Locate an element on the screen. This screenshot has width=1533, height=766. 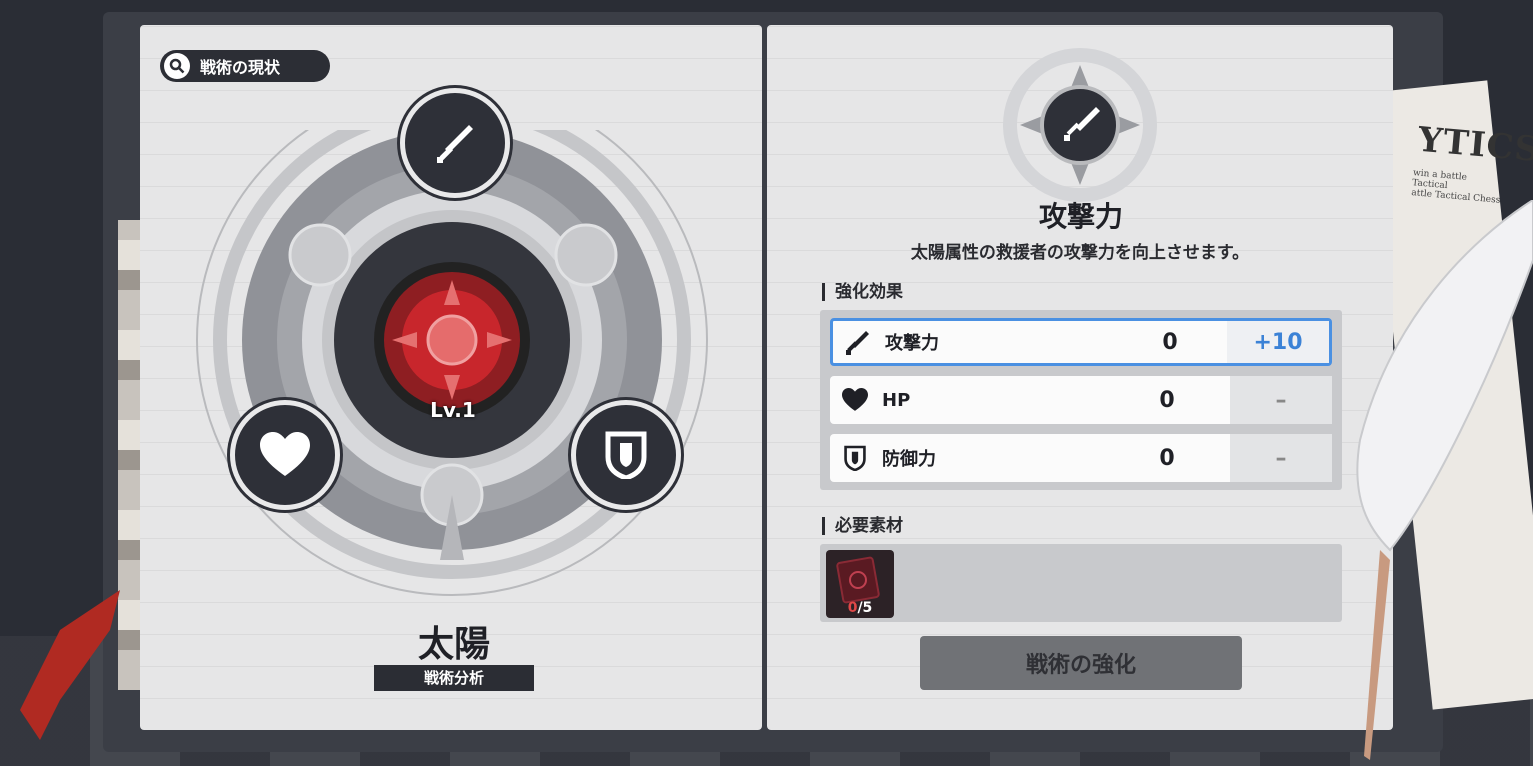
defense-node is located at coordinates (626, 455).